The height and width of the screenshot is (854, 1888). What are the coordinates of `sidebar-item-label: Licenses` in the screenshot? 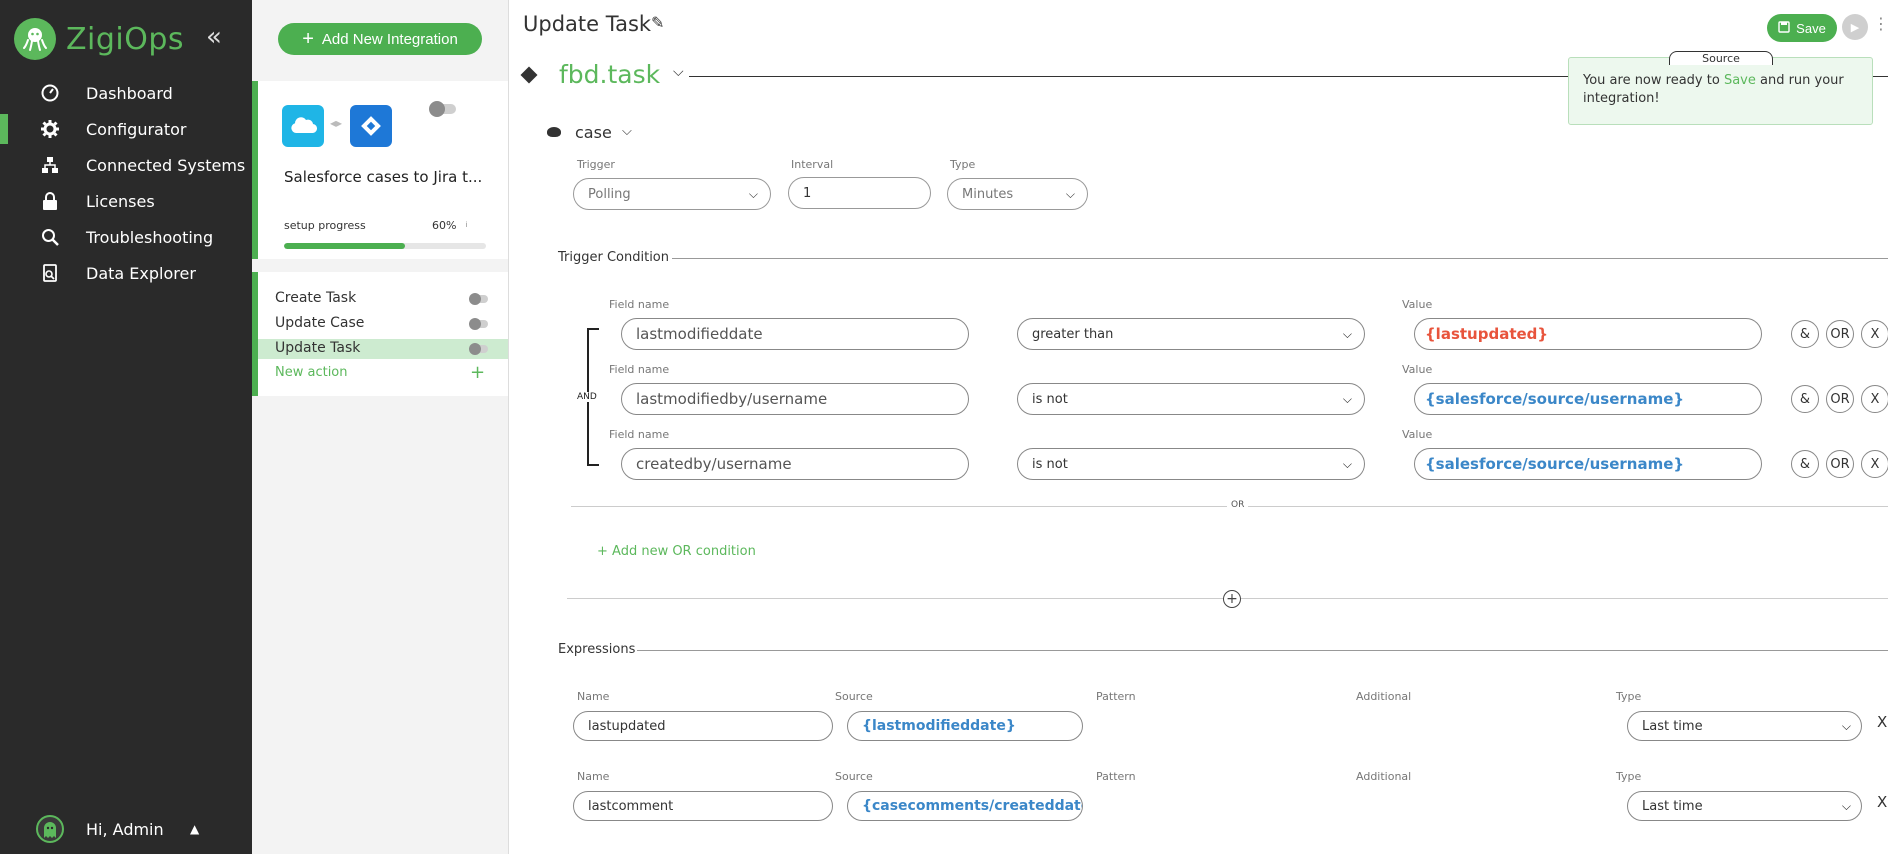 It's located at (120, 201).